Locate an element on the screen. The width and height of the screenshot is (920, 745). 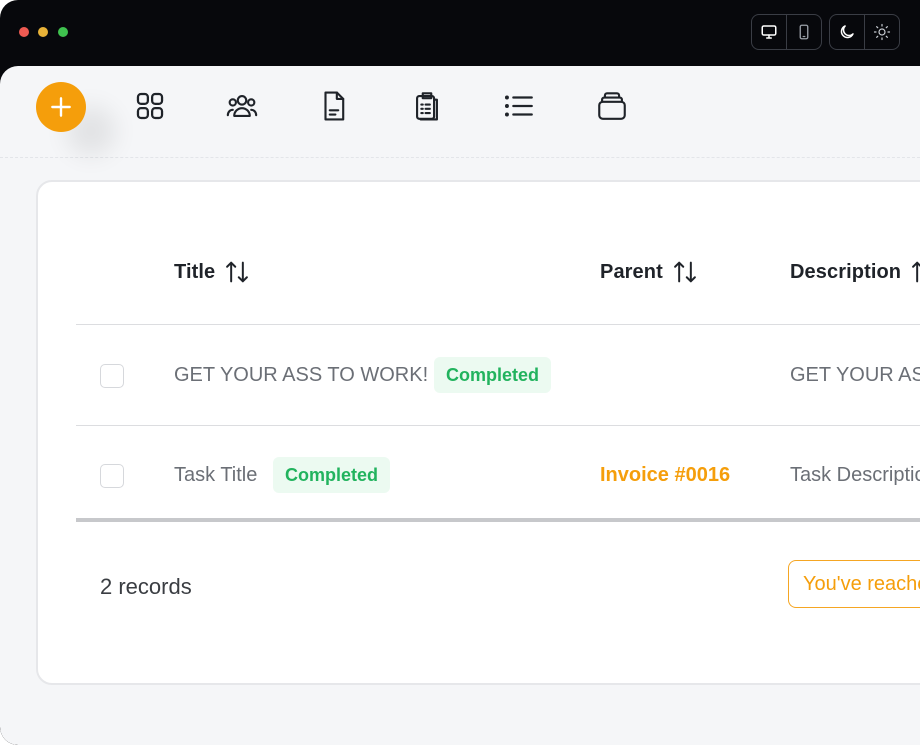
records-count: 2 records is located at coordinates (146, 586).